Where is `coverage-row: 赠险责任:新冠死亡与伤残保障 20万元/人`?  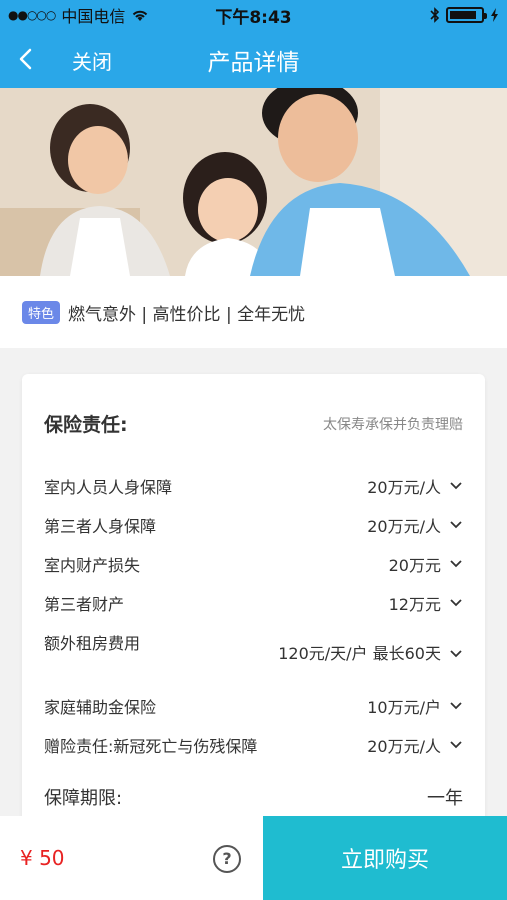 coverage-row: 赠险责任:新冠死亡与伤残保障 20万元/人 is located at coordinates (253, 744).